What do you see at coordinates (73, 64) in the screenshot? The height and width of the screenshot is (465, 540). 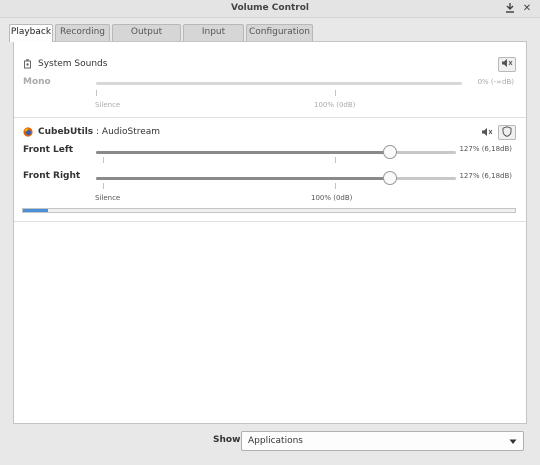 I see `stream-name: System Sounds` at bounding box center [73, 64].